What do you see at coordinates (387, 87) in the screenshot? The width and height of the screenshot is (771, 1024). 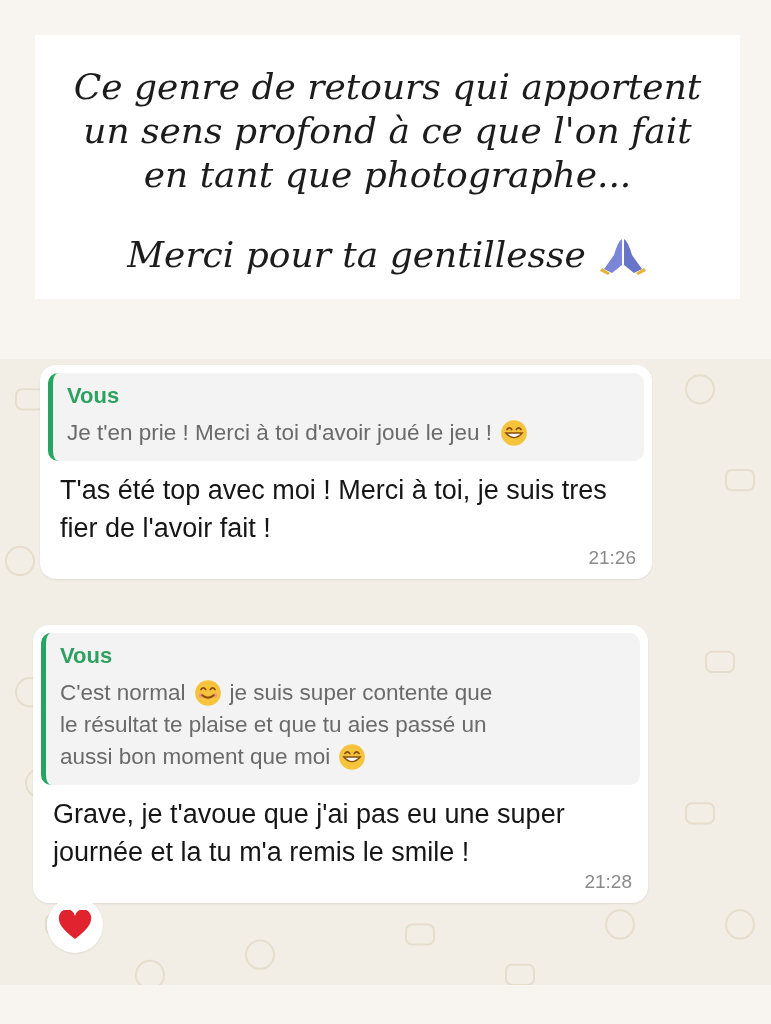 I see `caption-text: Ce genre de retours qui apportent` at bounding box center [387, 87].